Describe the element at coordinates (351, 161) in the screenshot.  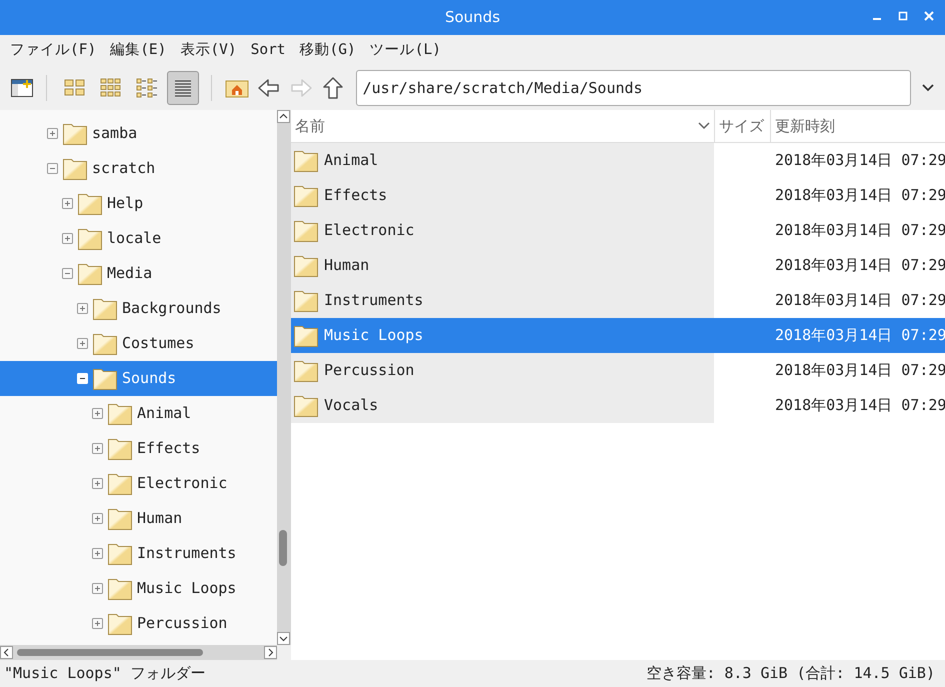
I see `file-name: Animal` at that location.